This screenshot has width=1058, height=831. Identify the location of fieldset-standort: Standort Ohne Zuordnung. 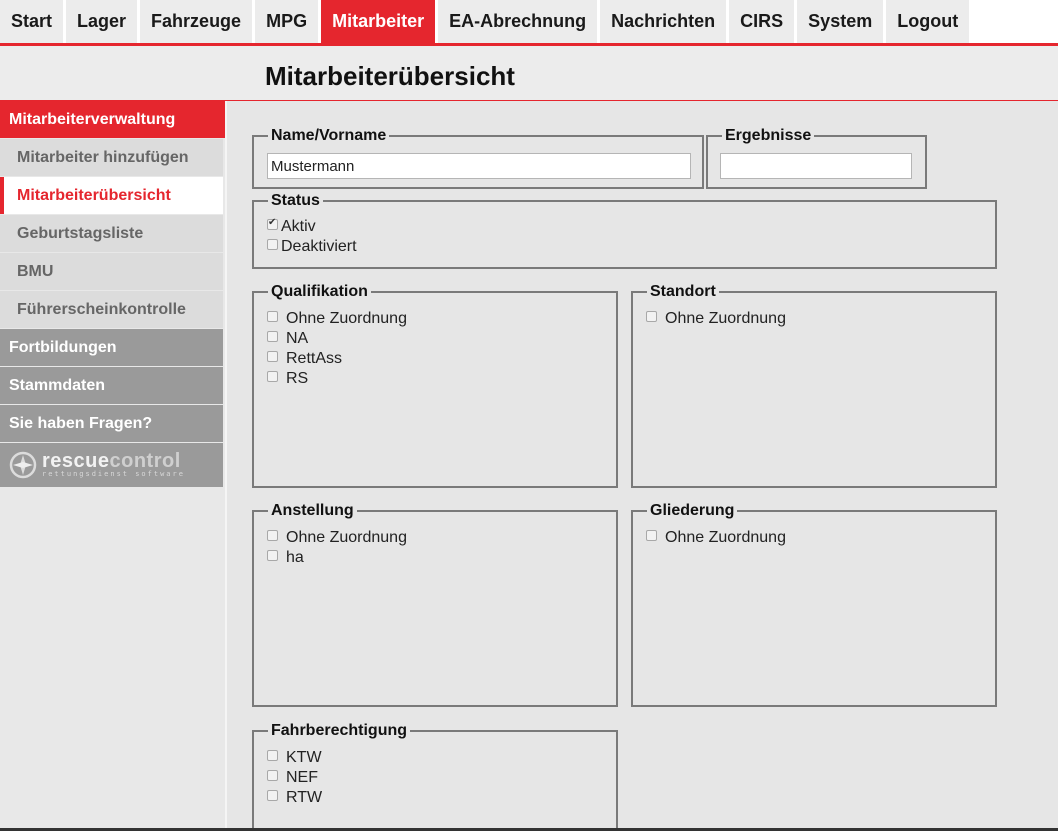
(814, 385).